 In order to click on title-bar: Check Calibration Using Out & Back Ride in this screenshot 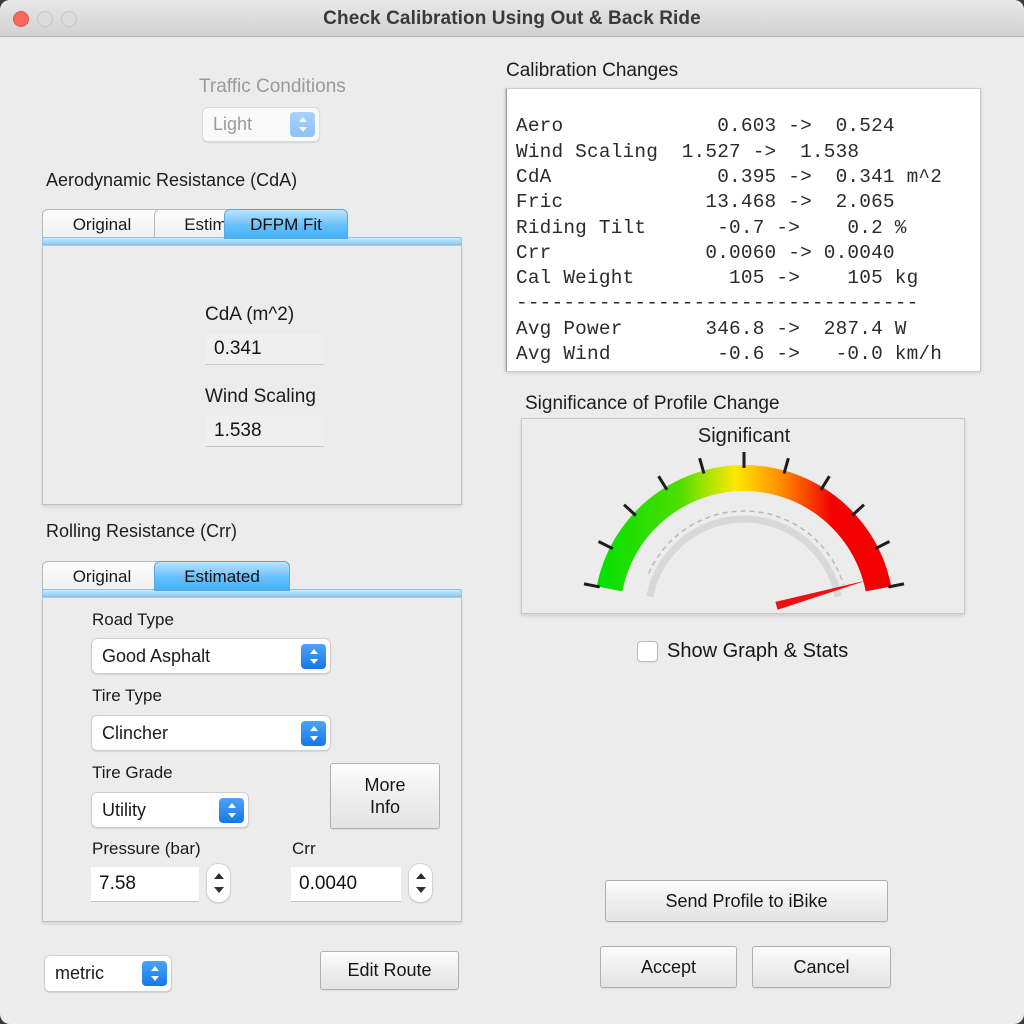, I will do `click(512, 18)`.